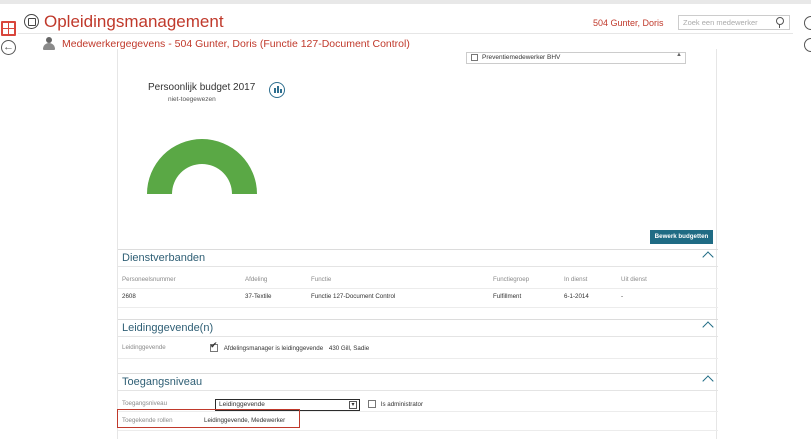 The width and height of the screenshot is (811, 439). Describe the element at coordinates (202, 87) in the screenshot. I see `budget-title: Persoonlijk budget 2017` at that location.